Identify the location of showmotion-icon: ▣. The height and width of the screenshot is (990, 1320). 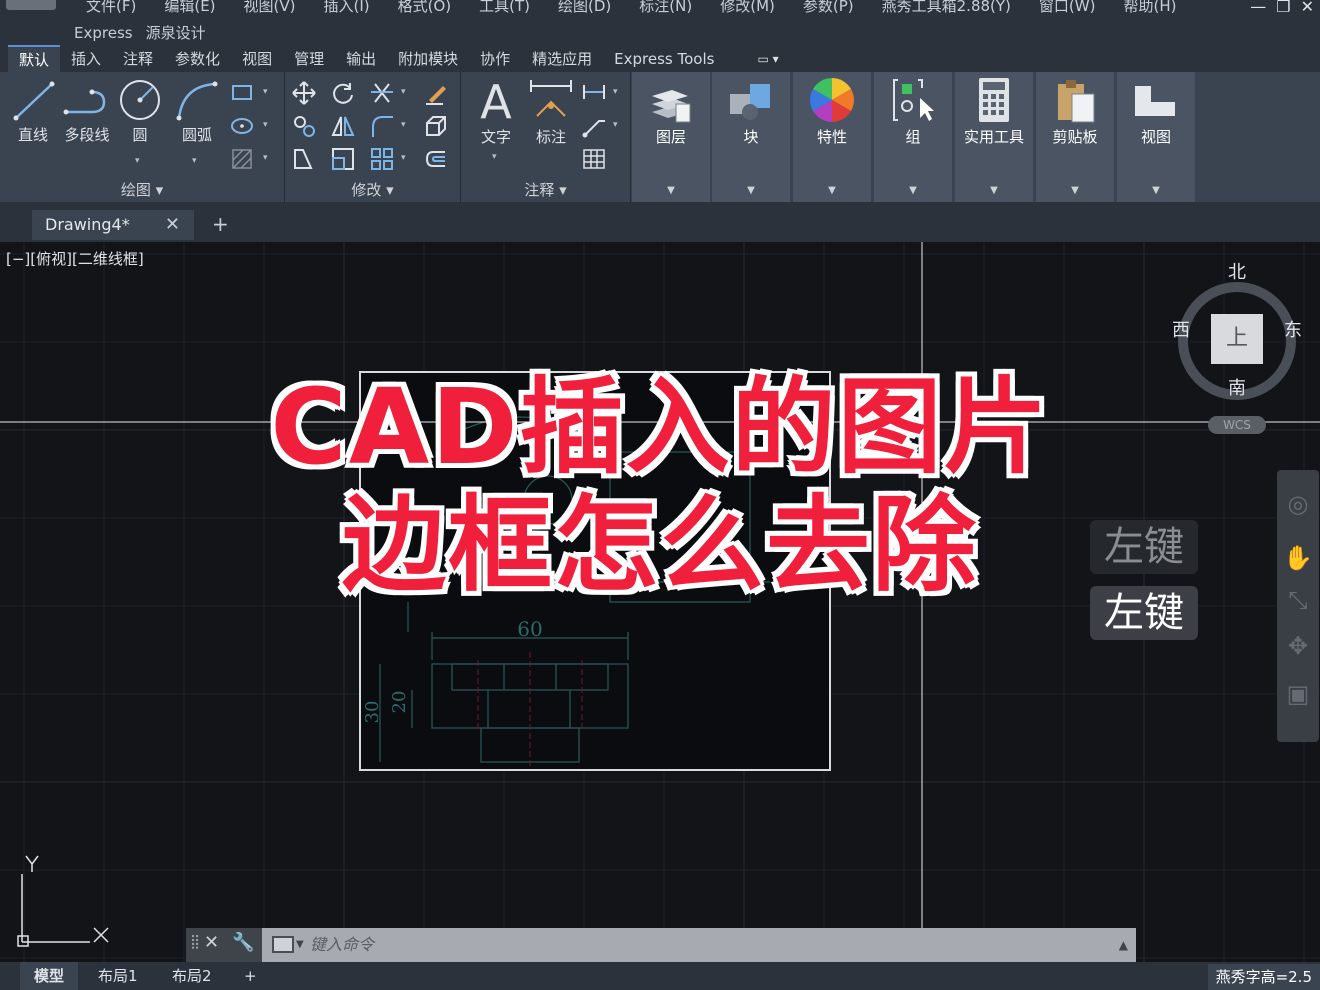
(1298, 695).